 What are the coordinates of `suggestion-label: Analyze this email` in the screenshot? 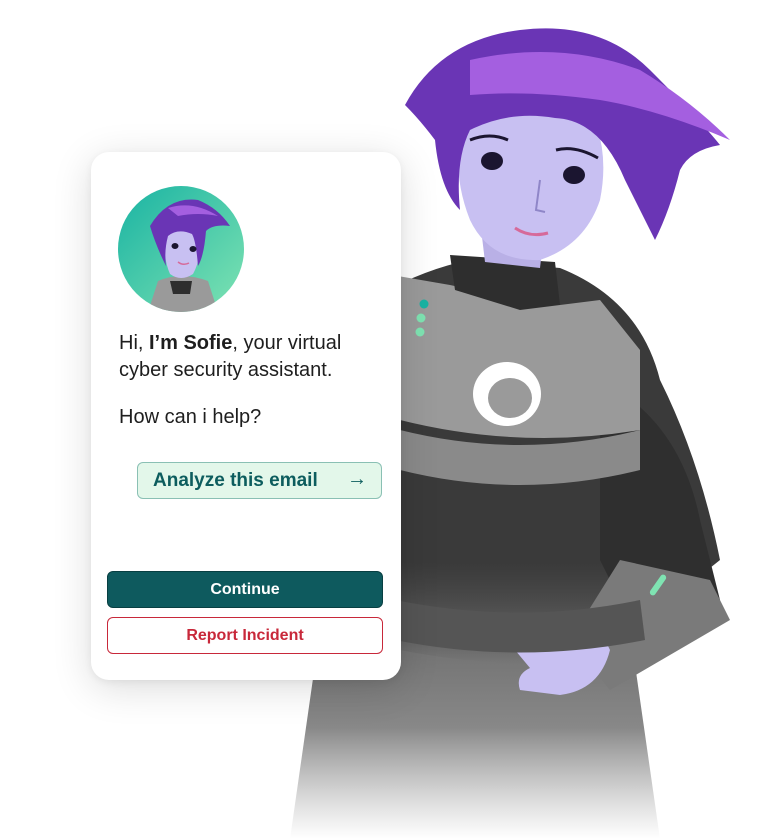 It's located at (235, 480).